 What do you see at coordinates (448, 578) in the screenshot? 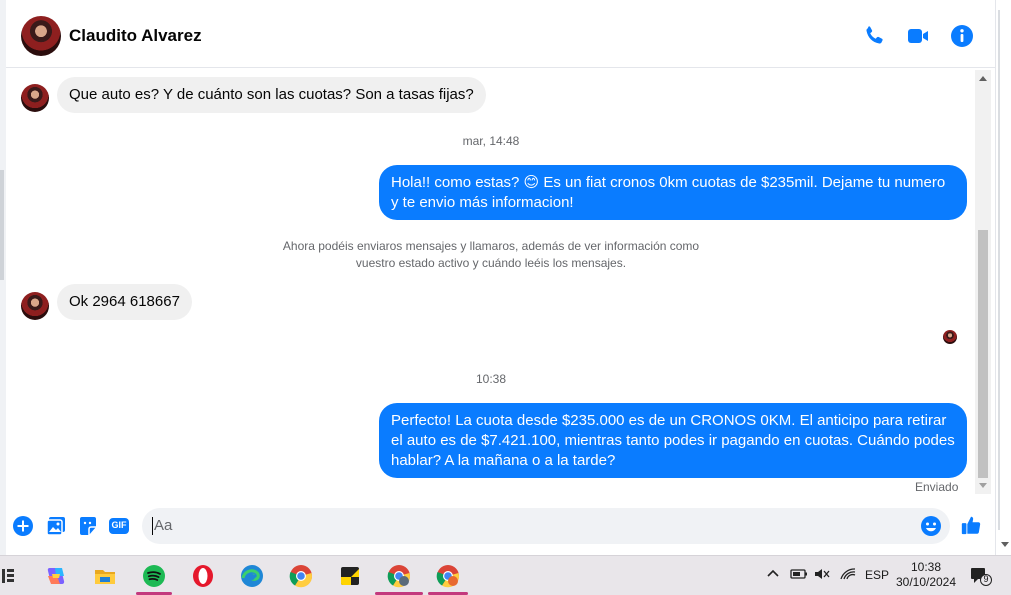
I see `chrome-profile-2-icon` at bounding box center [448, 578].